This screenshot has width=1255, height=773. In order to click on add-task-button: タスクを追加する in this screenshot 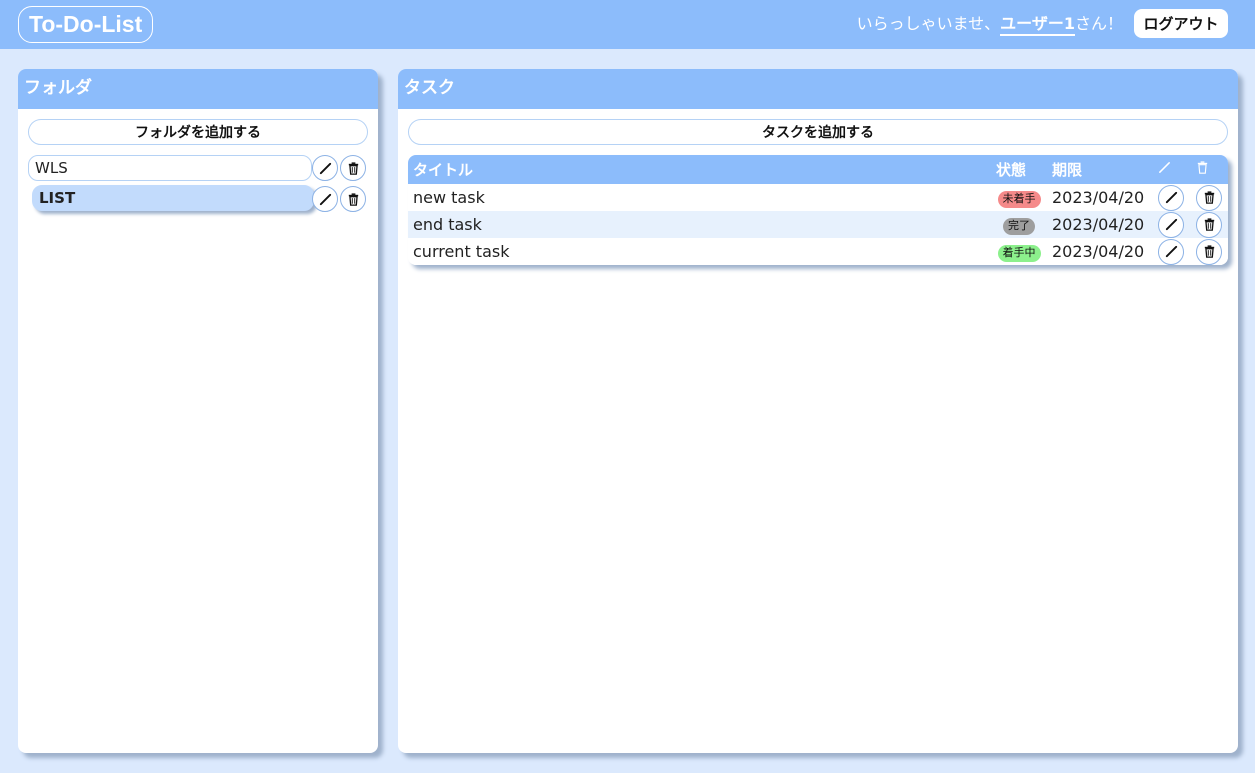, I will do `click(818, 132)`.